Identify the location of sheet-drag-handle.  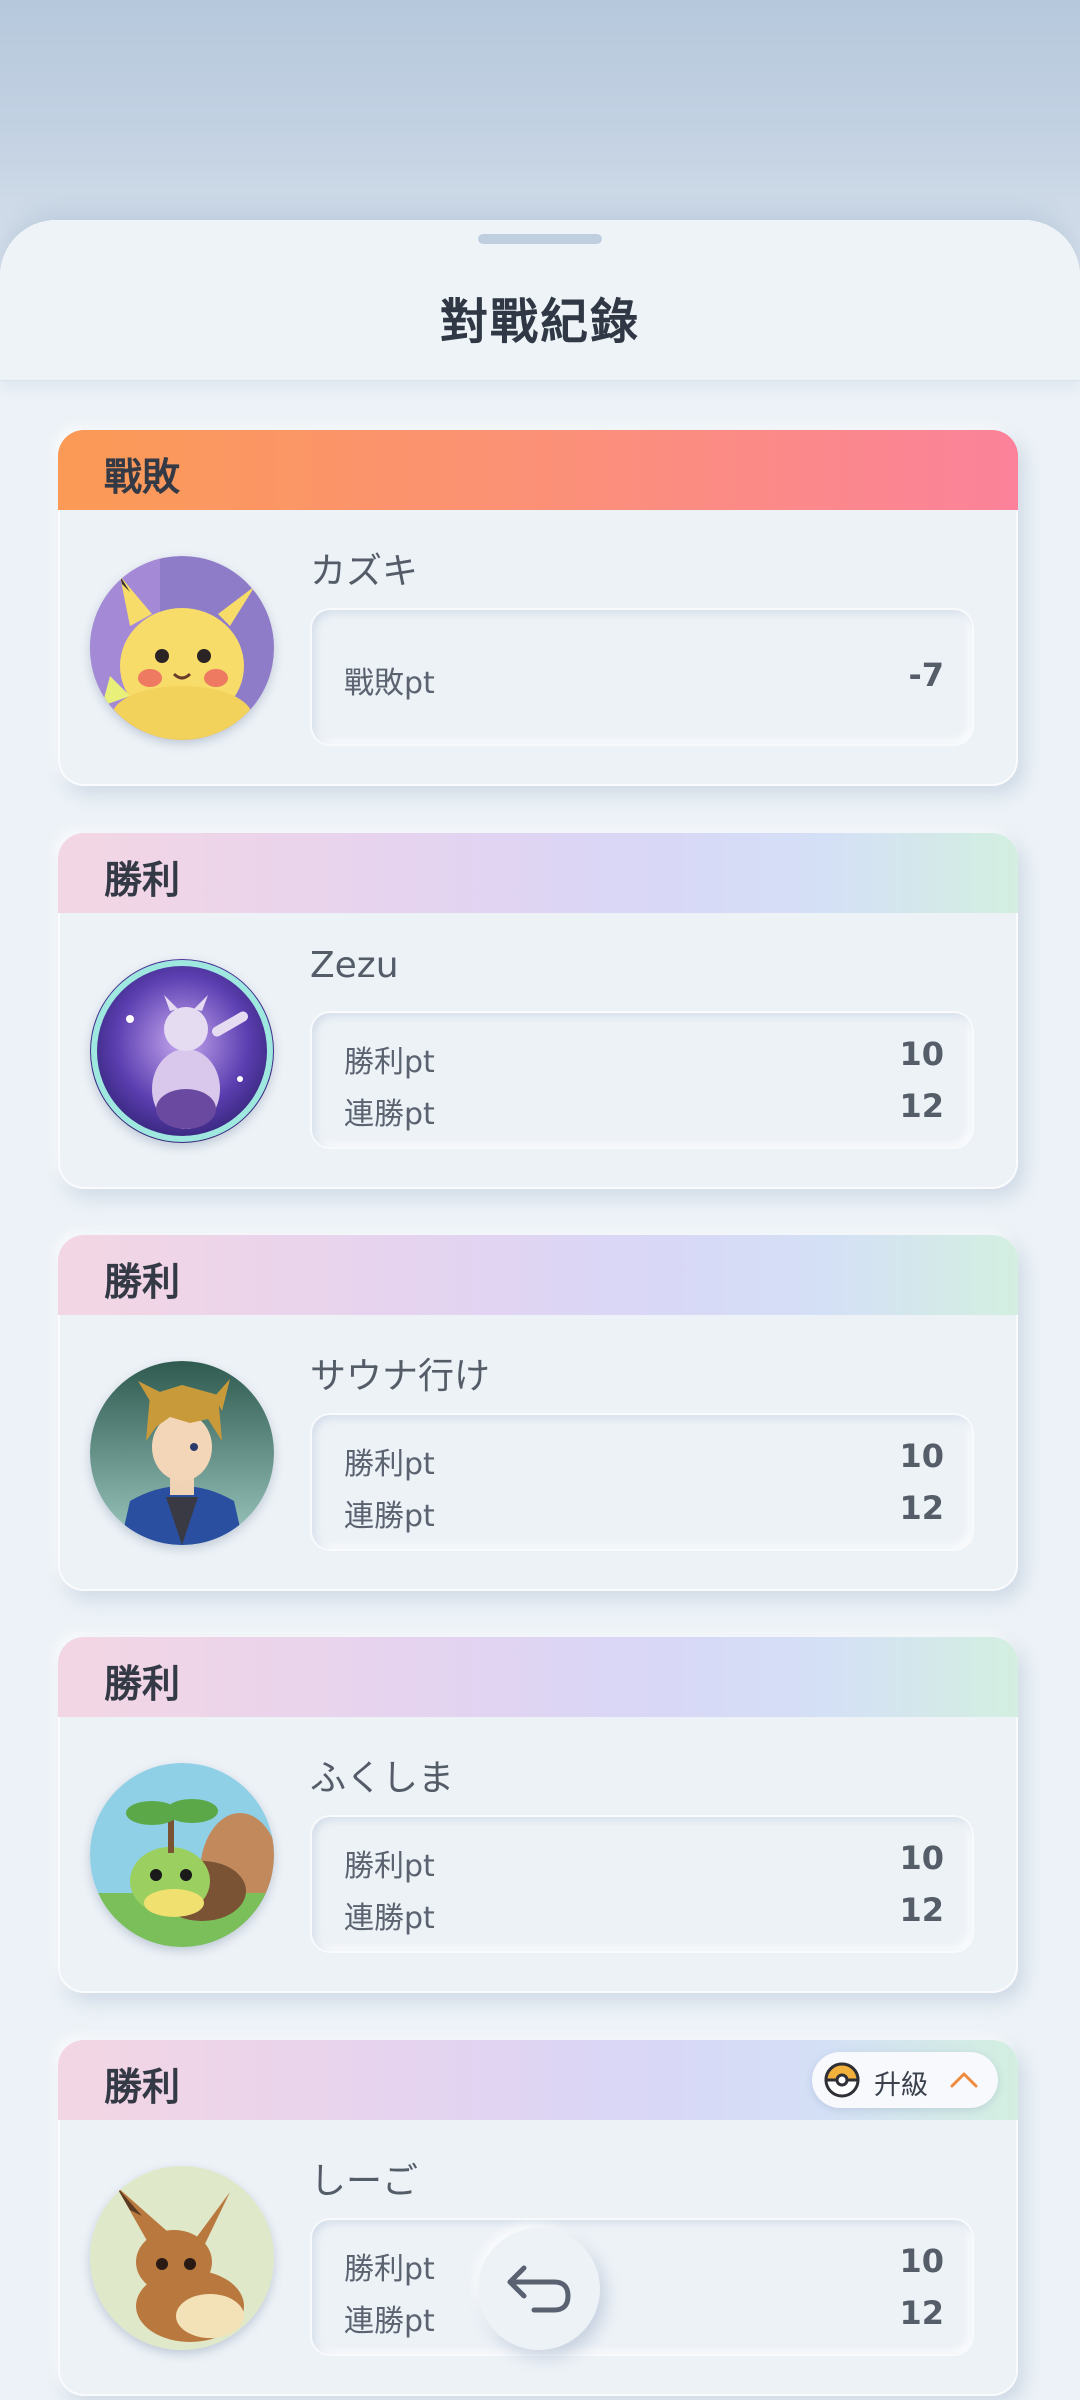
(540, 239).